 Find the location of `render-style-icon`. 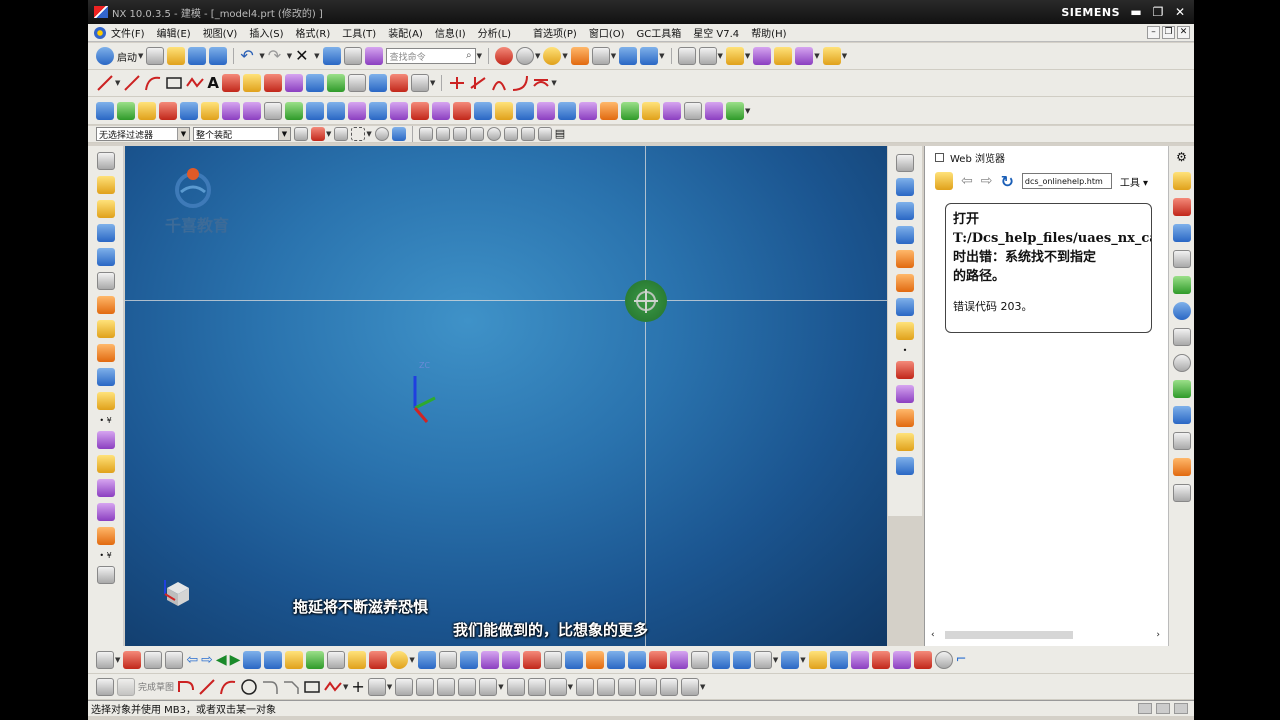

render-style-icon is located at coordinates (905, 370).